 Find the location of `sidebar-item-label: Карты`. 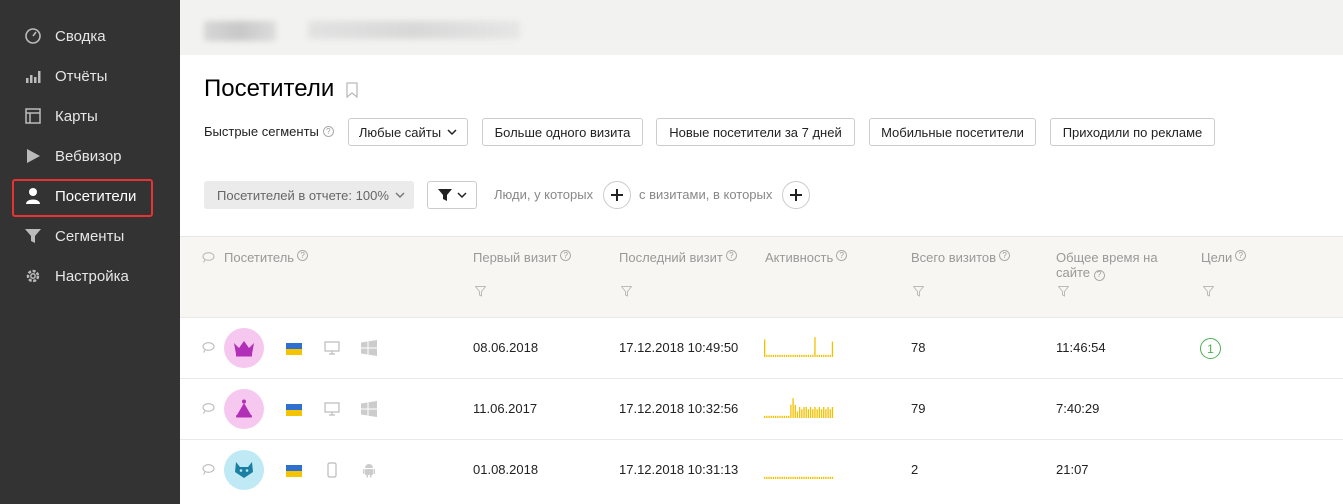

sidebar-item-label: Карты is located at coordinates (76, 116).